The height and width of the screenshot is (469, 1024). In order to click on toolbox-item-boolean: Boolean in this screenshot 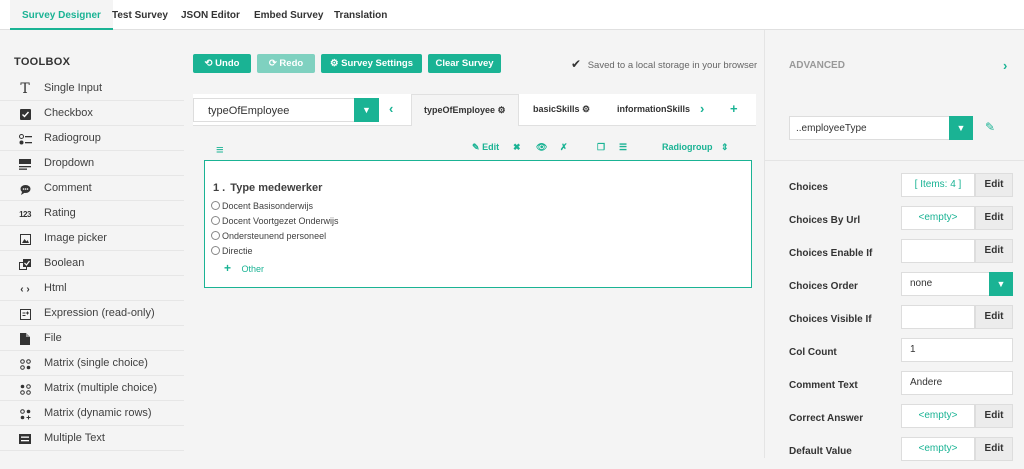, I will do `click(92, 263)`.